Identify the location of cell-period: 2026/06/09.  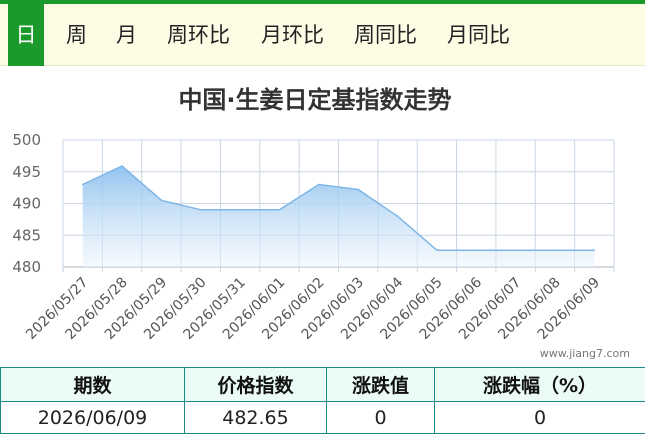
(92, 417).